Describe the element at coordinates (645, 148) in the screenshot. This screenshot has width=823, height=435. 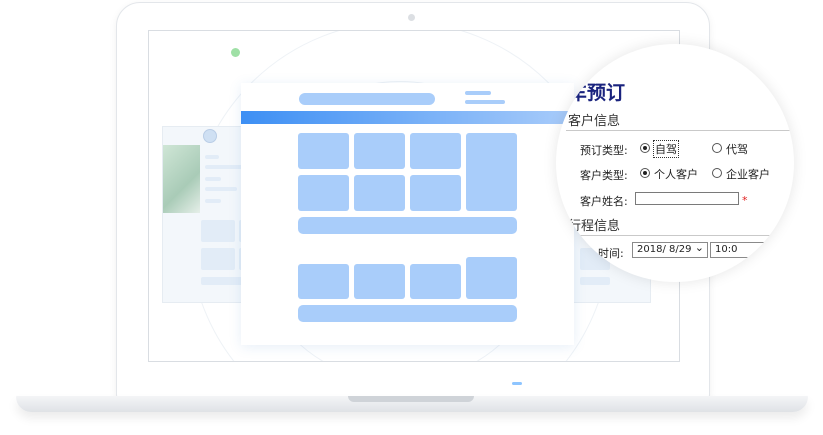
I see `radio-self-drive` at that location.